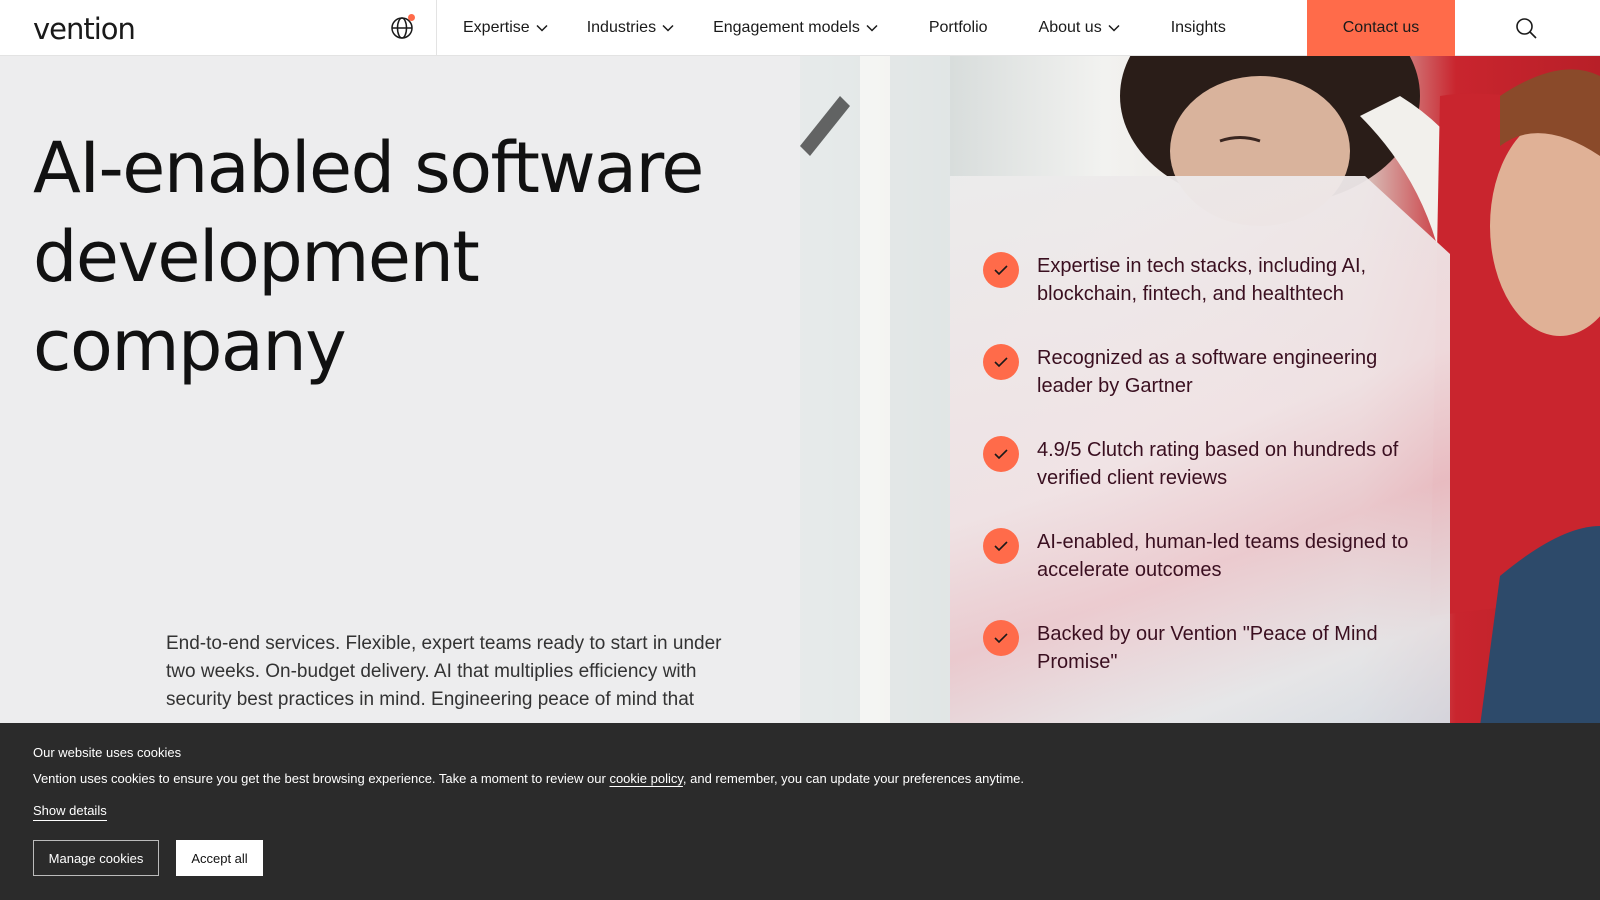  I want to click on nav-item-label: Portfolio, so click(958, 27).